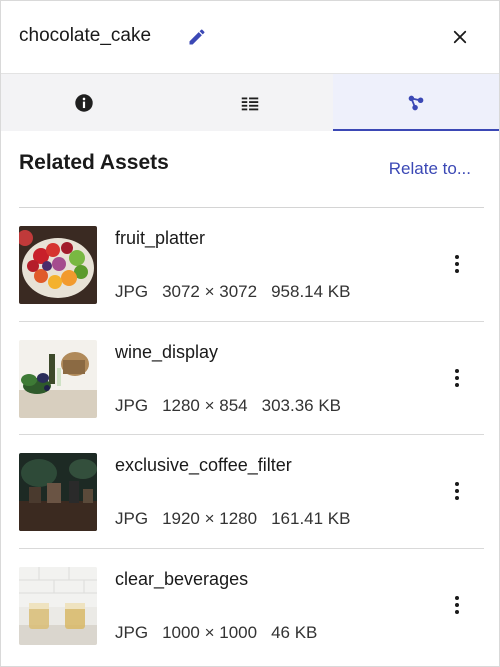 Image resolution: width=500 pixels, height=667 pixels. Describe the element at coordinates (205, 405) in the screenshot. I see `asset-dimensions: 1280 × 854` at that location.